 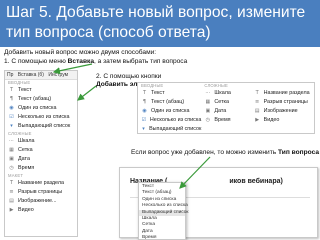 What do you see at coordinates (87, 93) in the screenshot?
I see `arrow-to-add-button` at bounding box center [87, 93].